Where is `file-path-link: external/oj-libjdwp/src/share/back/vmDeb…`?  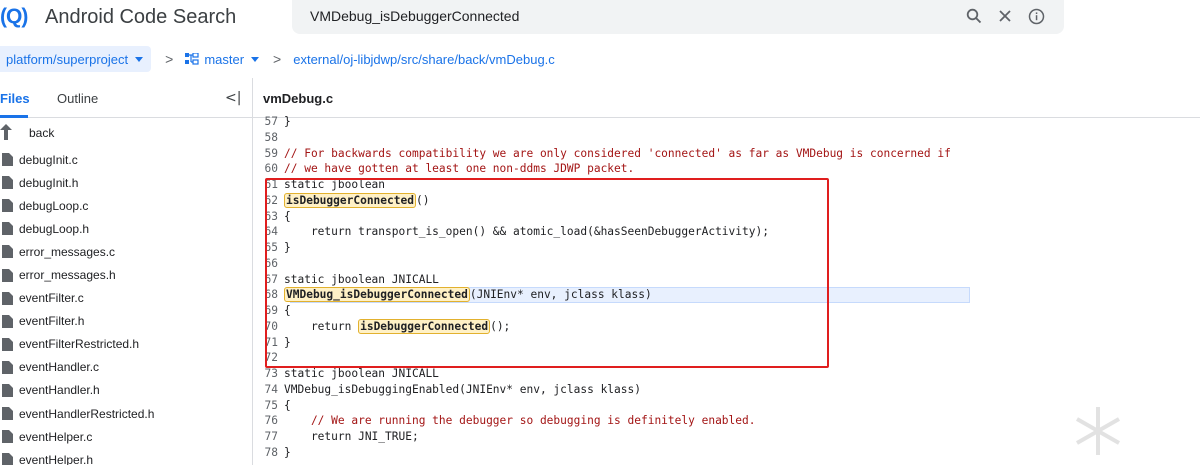
file-path-link: external/oj-libjdwp/src/share/back/vmDeb… is located at coordinates (424, 59).